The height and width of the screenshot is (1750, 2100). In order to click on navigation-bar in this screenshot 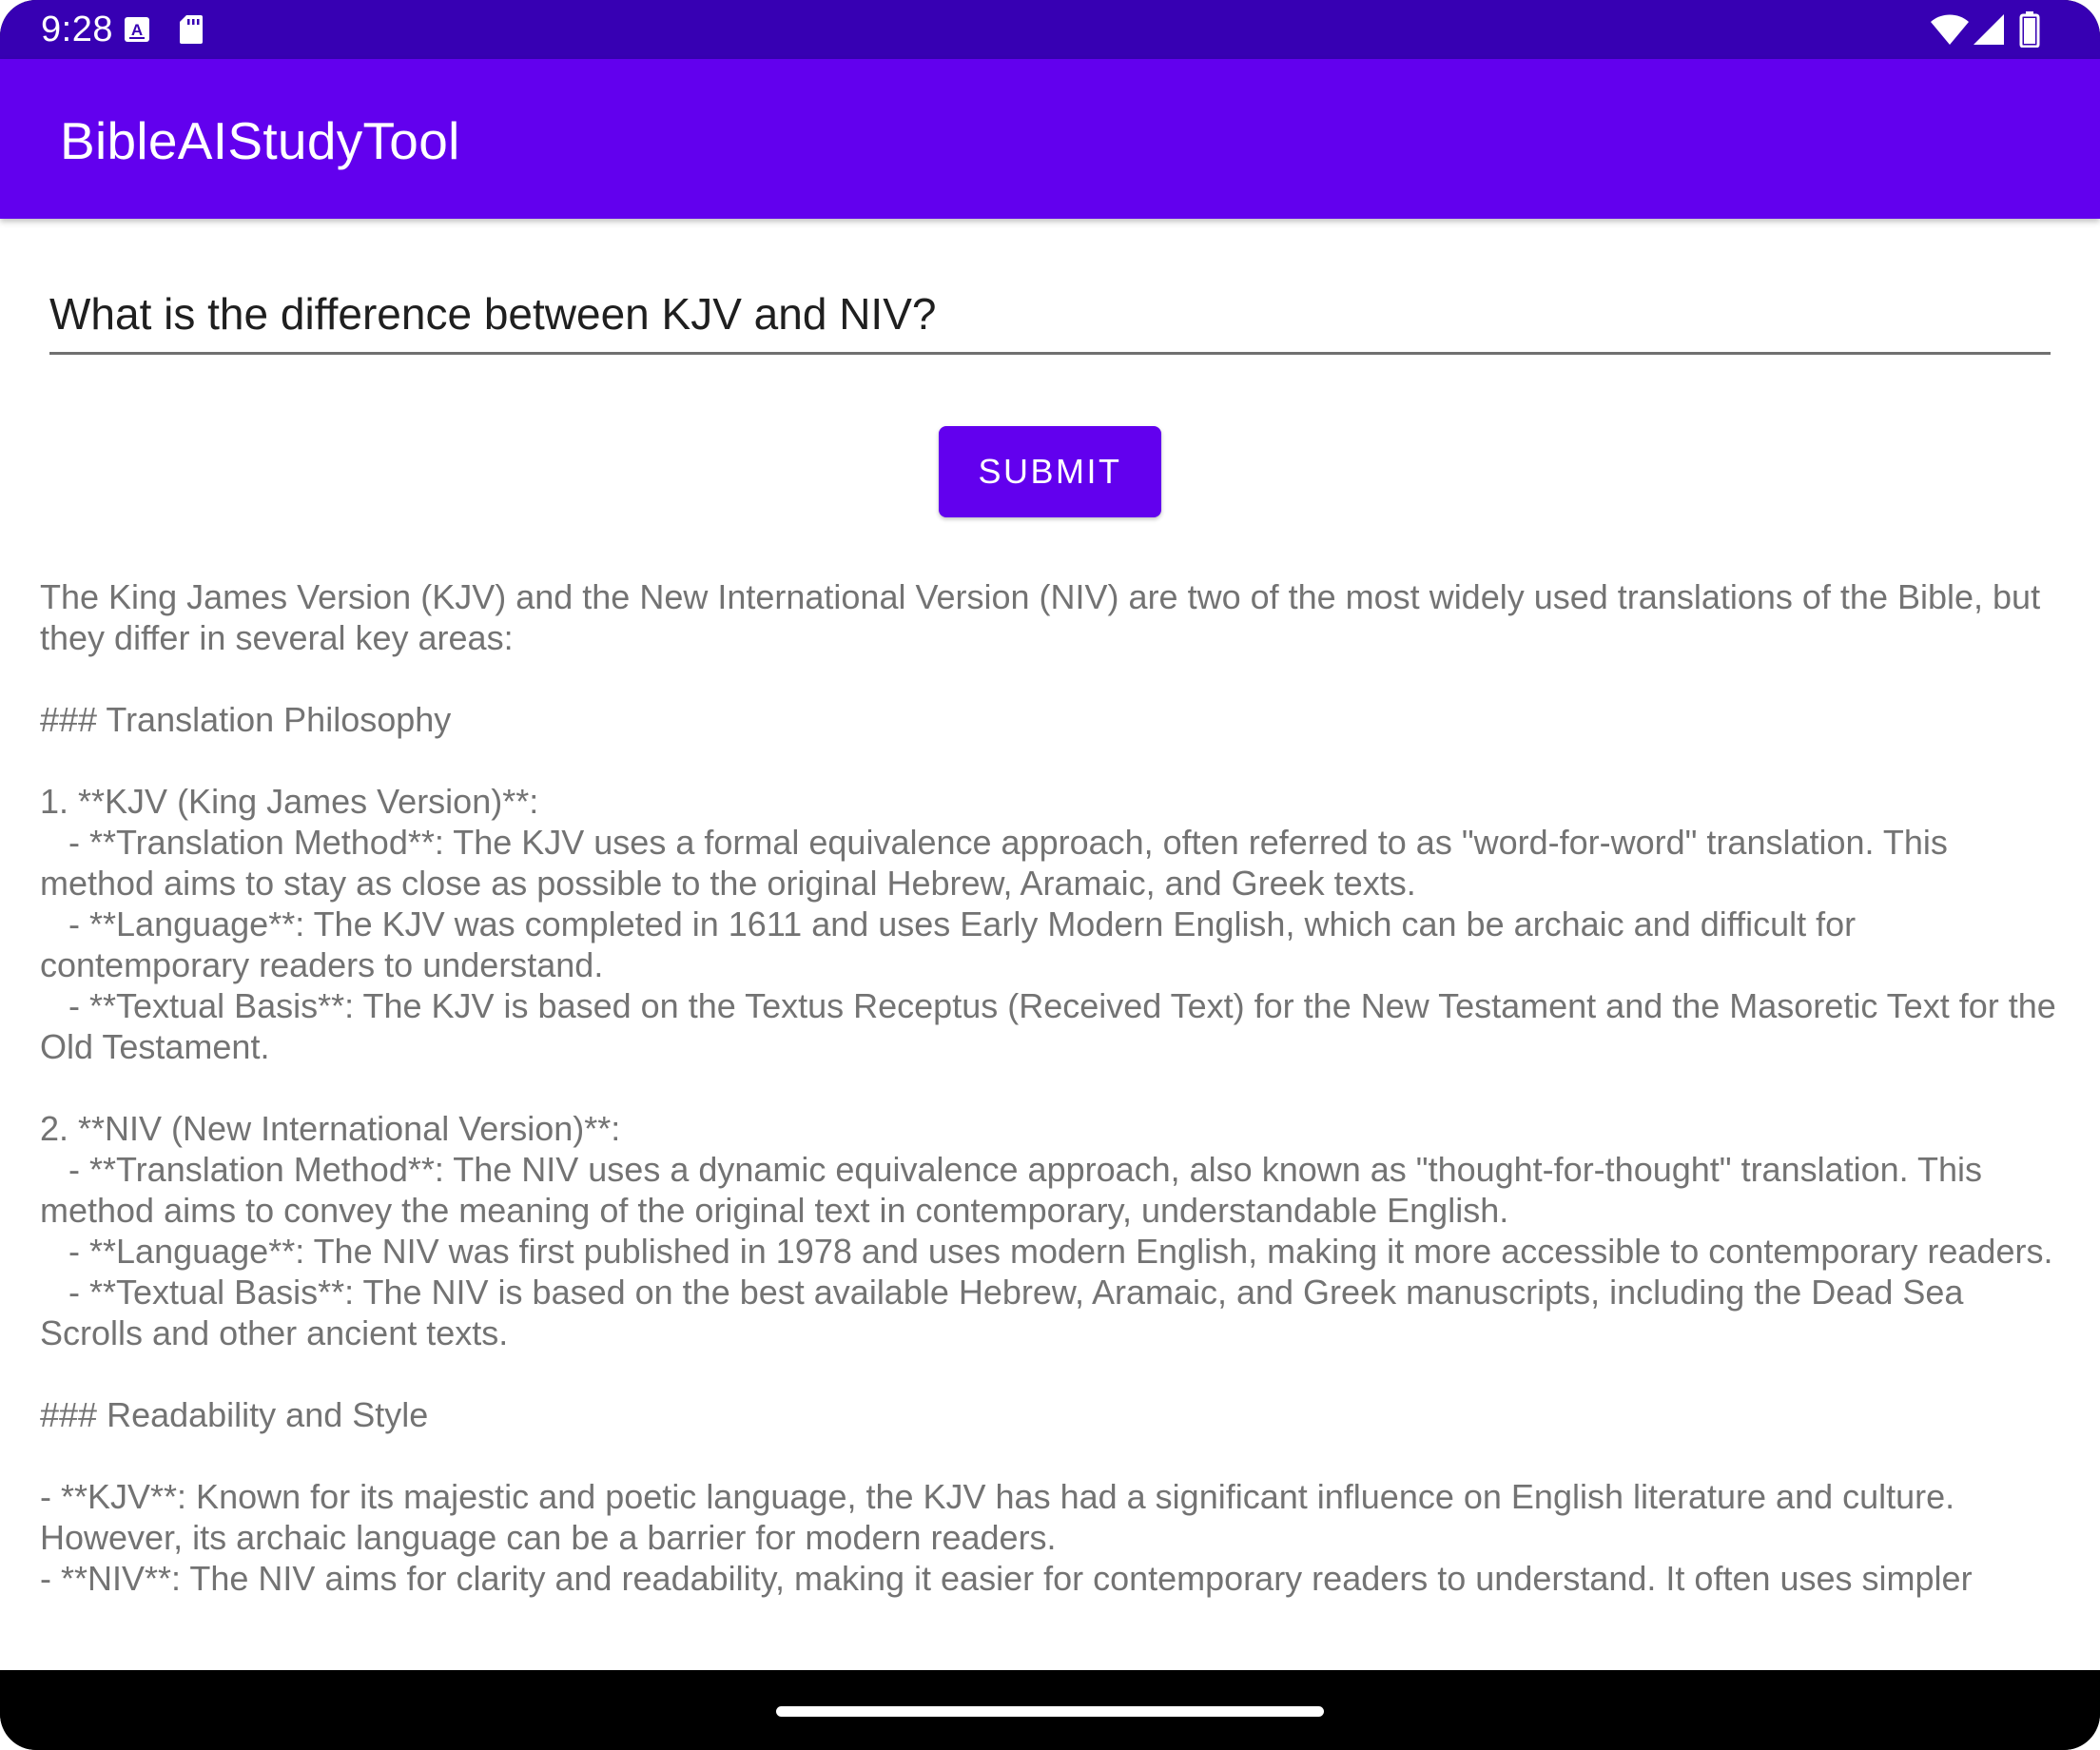, I will do `click(1050, 1710)`.